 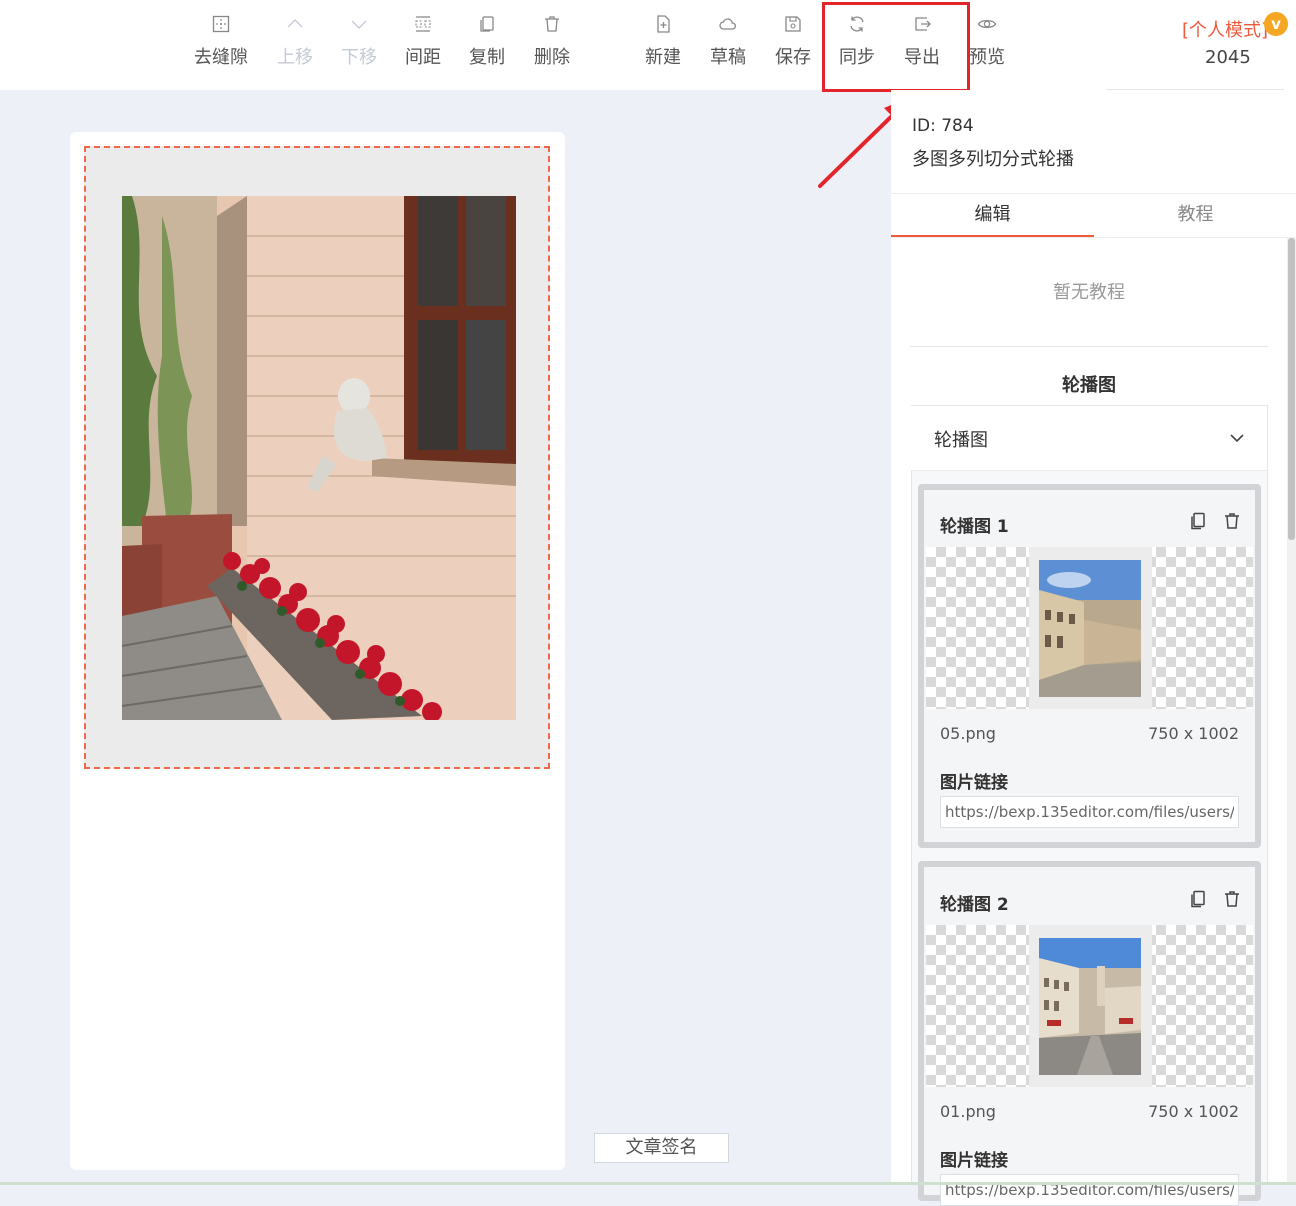 I want to click on carousel-main-image, so click(x=319, y=458).